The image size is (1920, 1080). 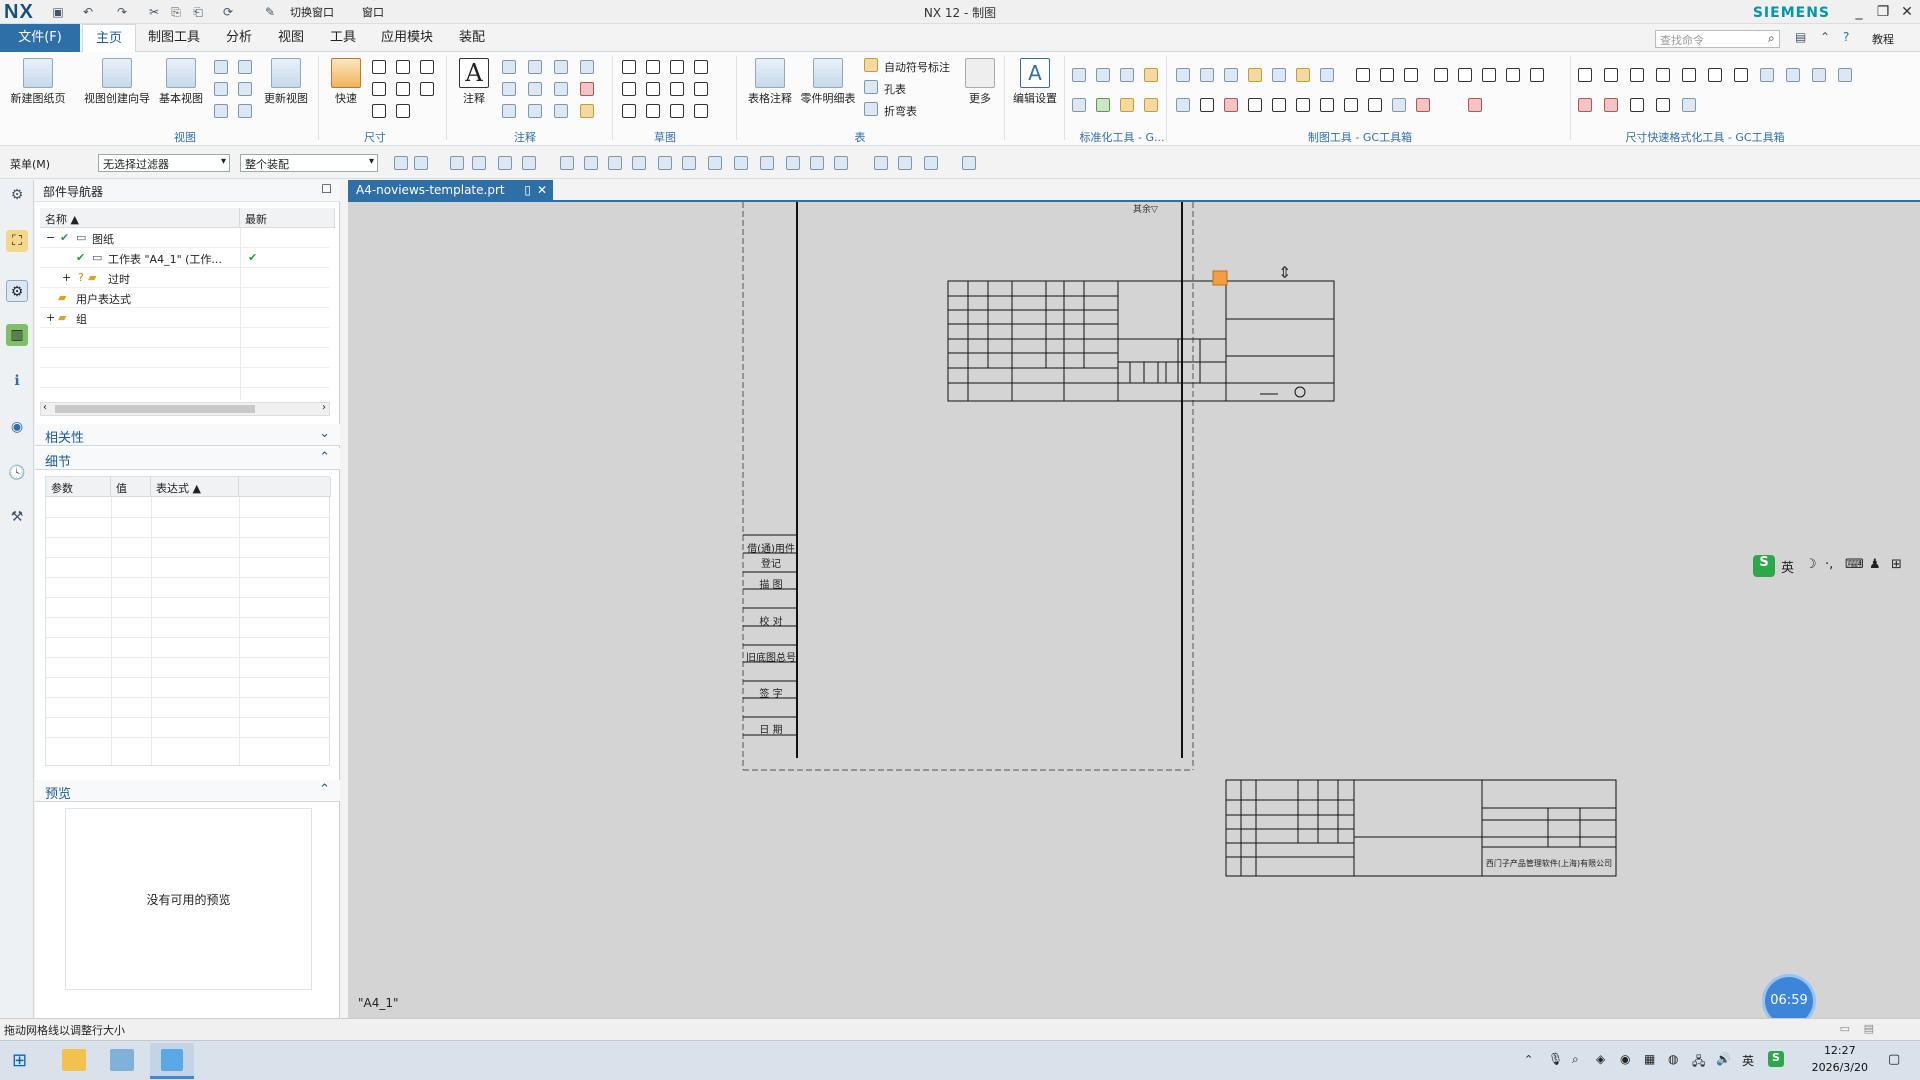 I want to click on bend-table-button: 折弯表, so click(x=900, y=111).